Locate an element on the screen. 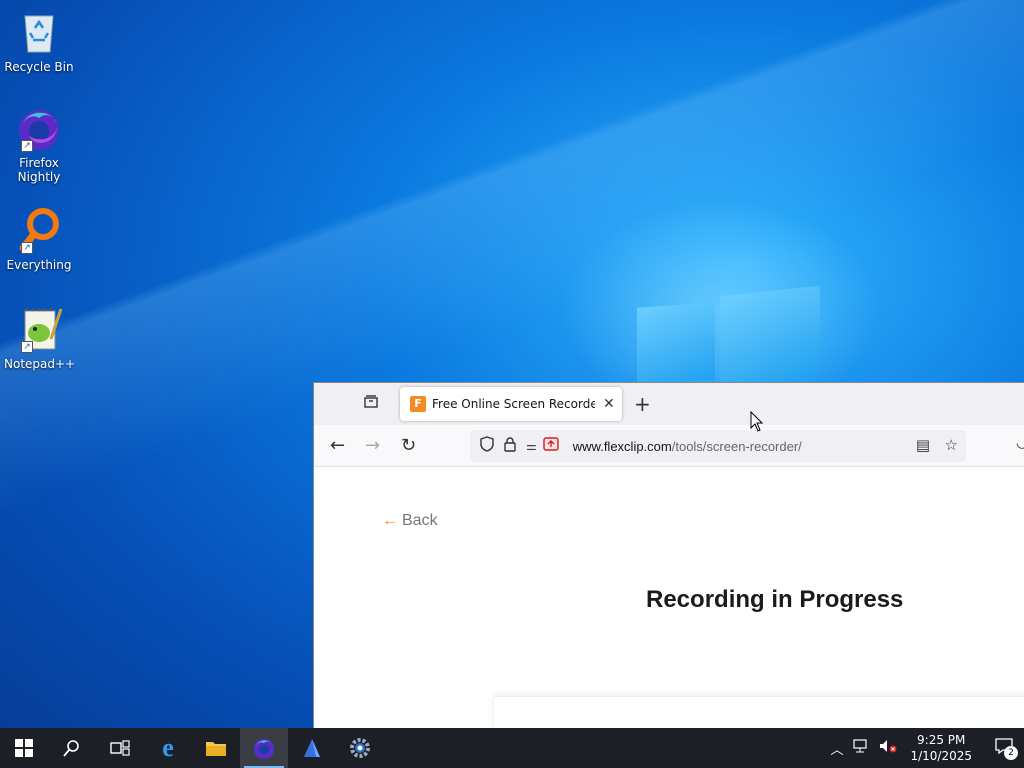 This screenshot has width=1024, height=768. volume-muted-icon is located at coordinates (888, 748).